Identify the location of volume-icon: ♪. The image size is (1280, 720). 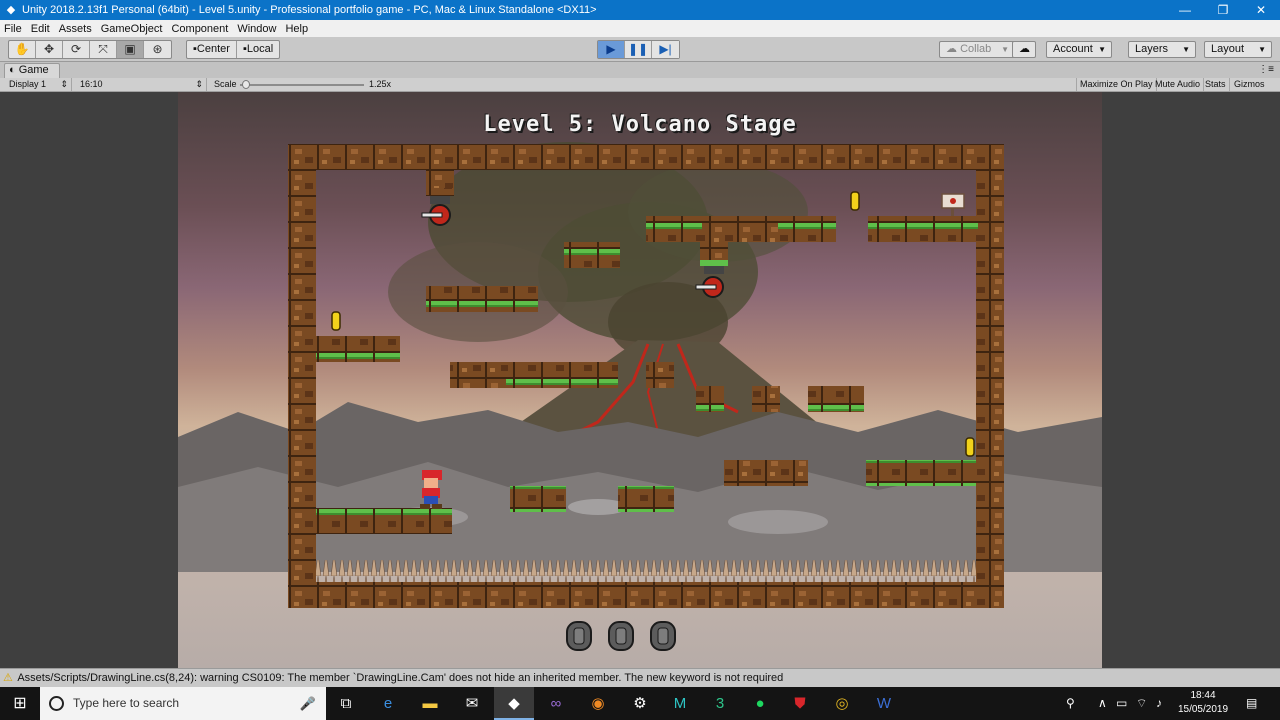
(1159, 703).